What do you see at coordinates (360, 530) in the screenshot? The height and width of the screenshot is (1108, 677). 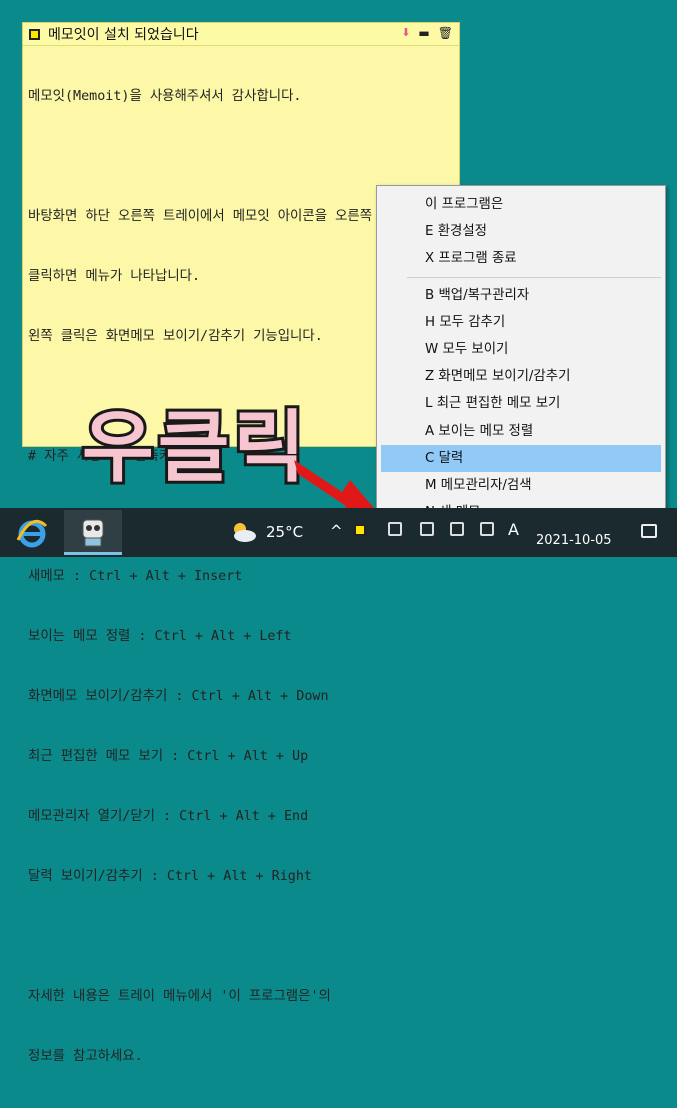 I see `memo-tray-icon` at bounding box center [360, 530].